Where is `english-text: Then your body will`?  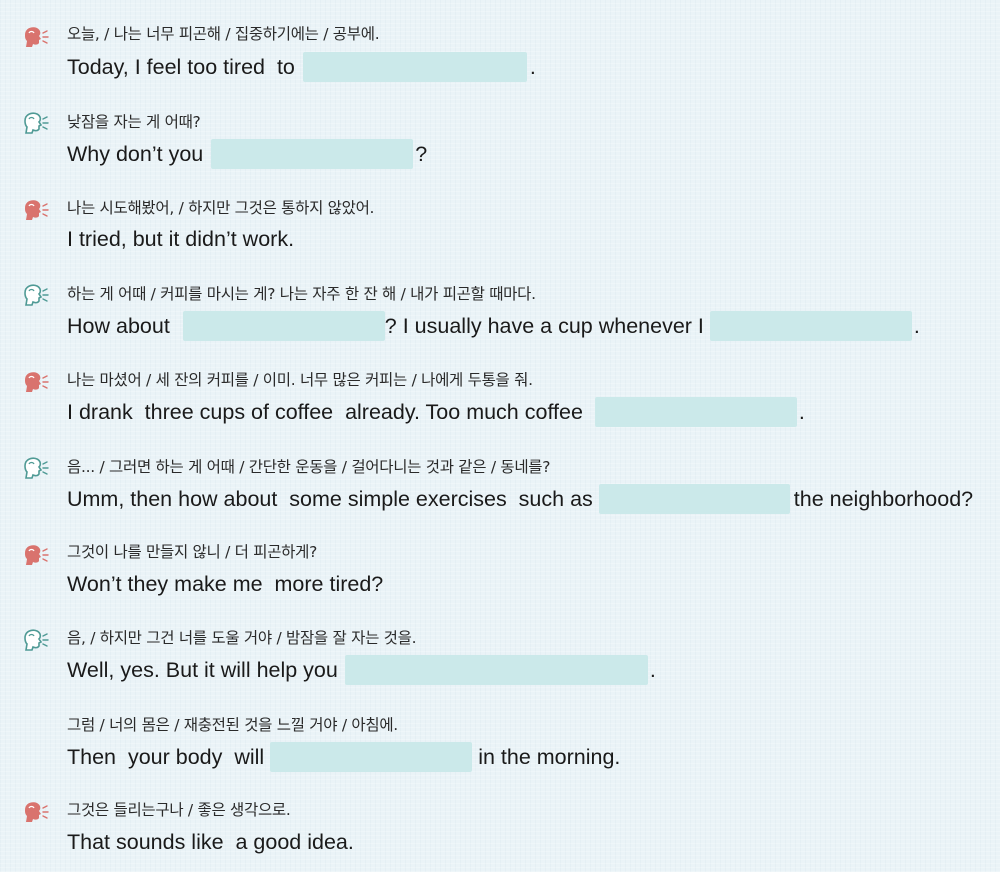 english-text: Then your body will is located at coordinates (166, 757).